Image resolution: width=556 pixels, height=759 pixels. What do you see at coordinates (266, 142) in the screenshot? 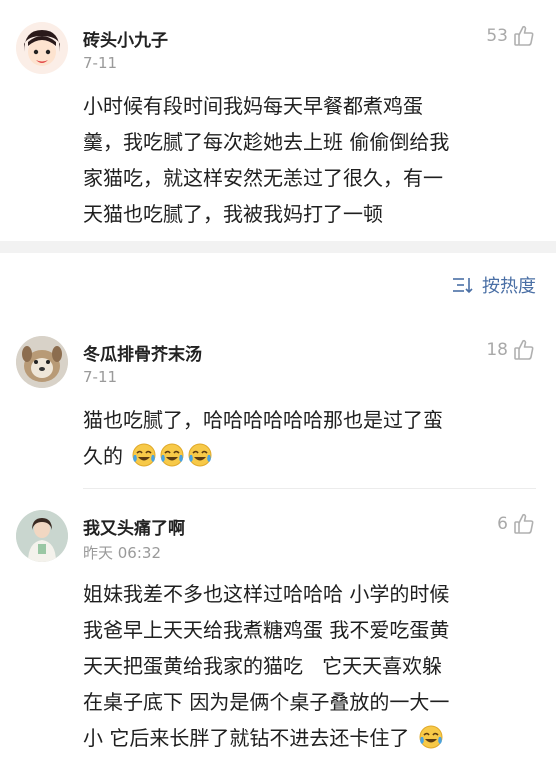
I see `comment-text-line: 羹，我吃腻了每次趁她去上班 偷偷倒给我` at bounding box center [266, 142].